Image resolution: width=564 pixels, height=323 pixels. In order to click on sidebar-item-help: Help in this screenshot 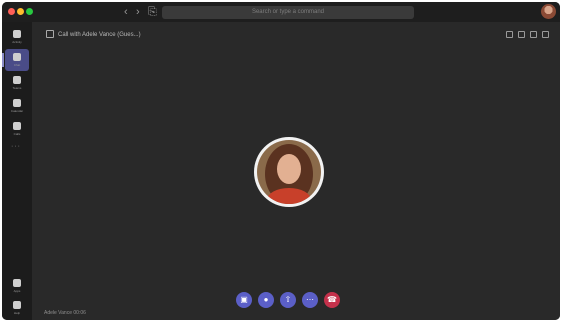, I will do `click(17, 308)`.